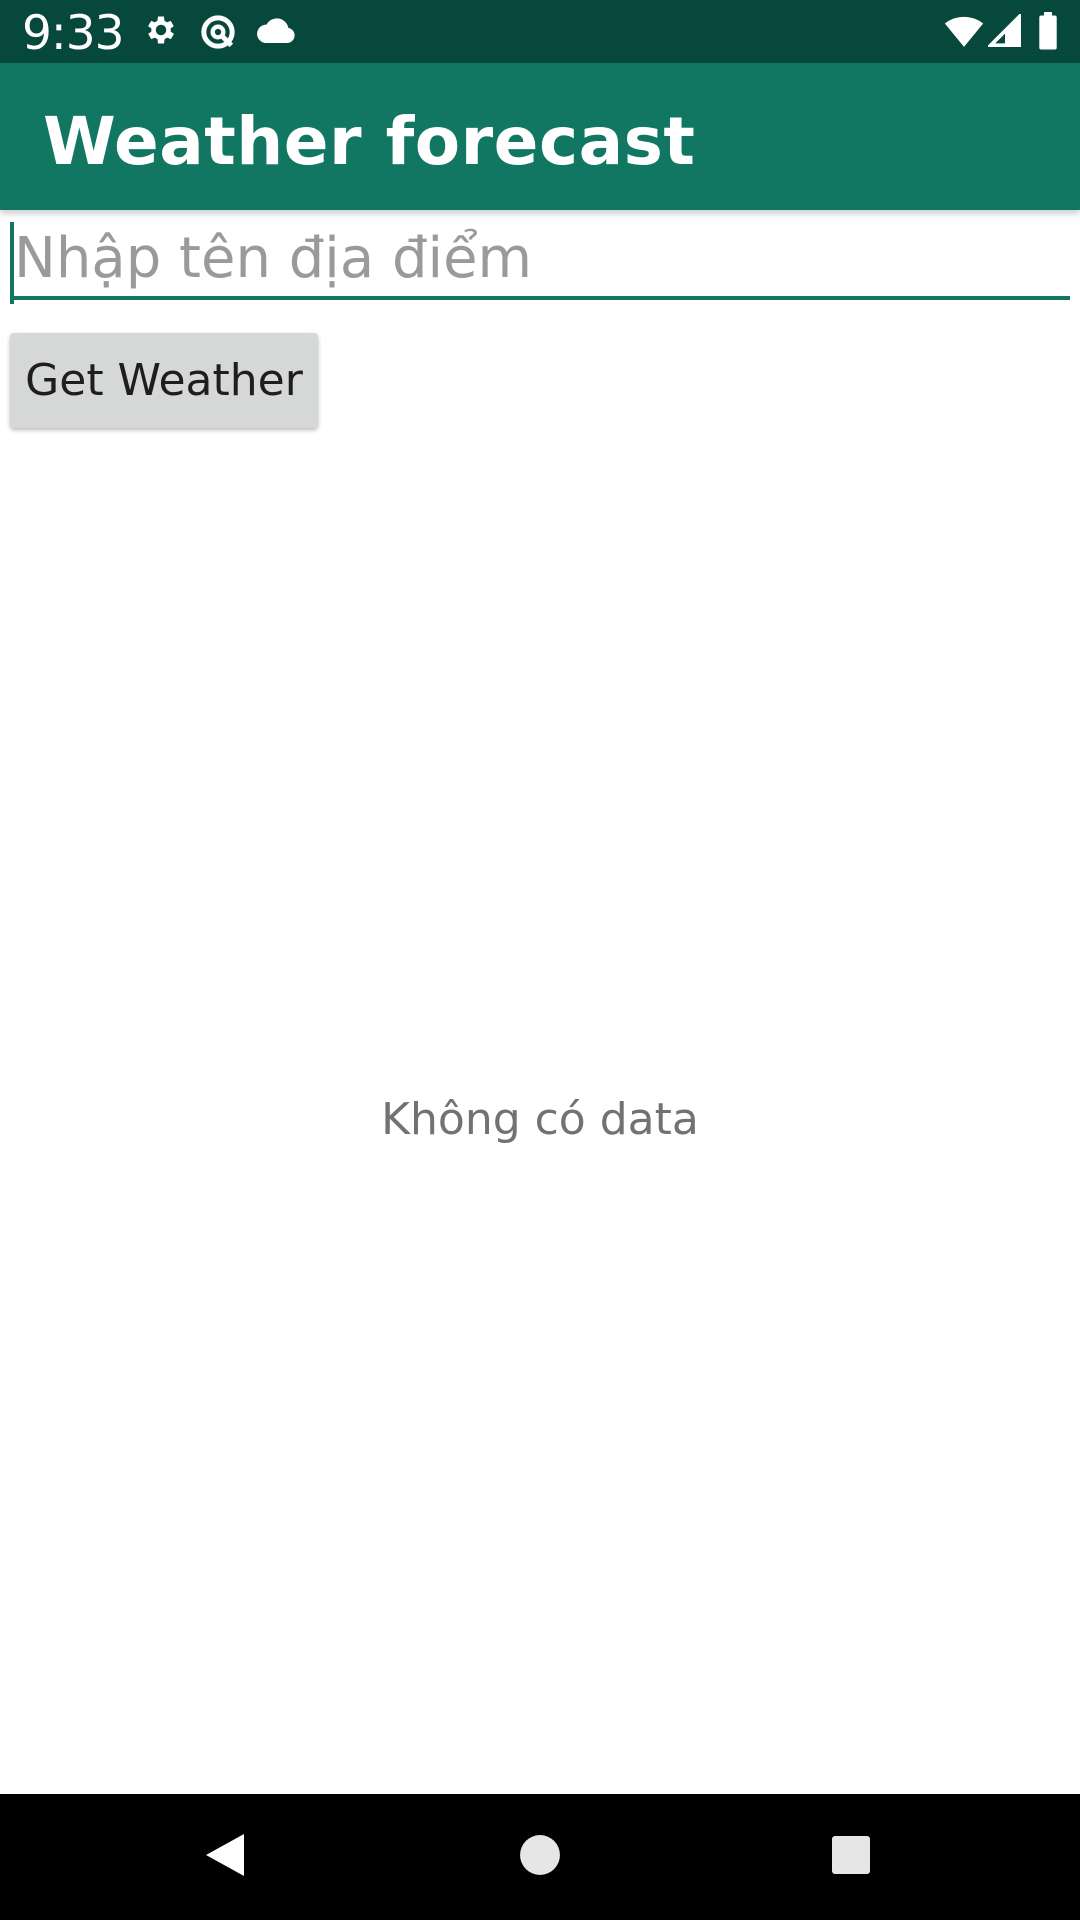 The height and width of the screenshot is (1920, 1080). I want to click on navigation-bar, so click(540, 1857).